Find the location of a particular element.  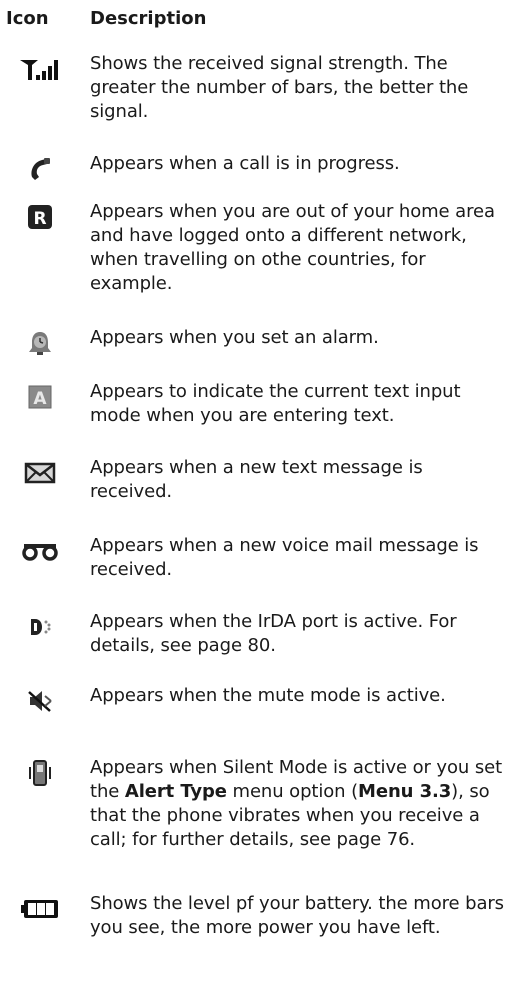

text-input-mode-icon: A is located at coordinates (40, 397).